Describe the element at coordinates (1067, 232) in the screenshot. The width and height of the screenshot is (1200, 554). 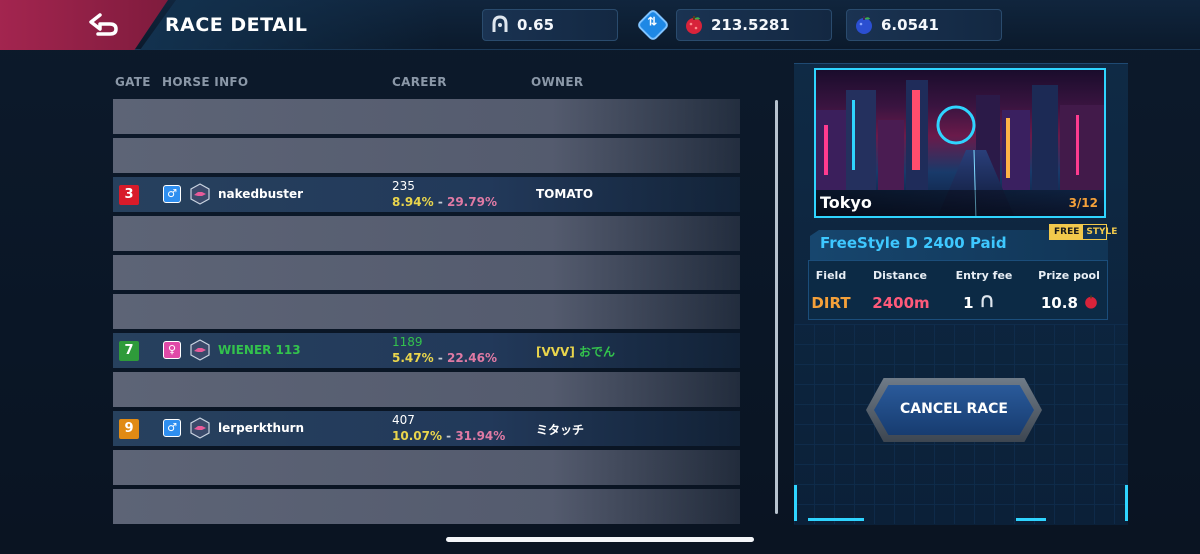
I see `badge-free: FREE` at that location.